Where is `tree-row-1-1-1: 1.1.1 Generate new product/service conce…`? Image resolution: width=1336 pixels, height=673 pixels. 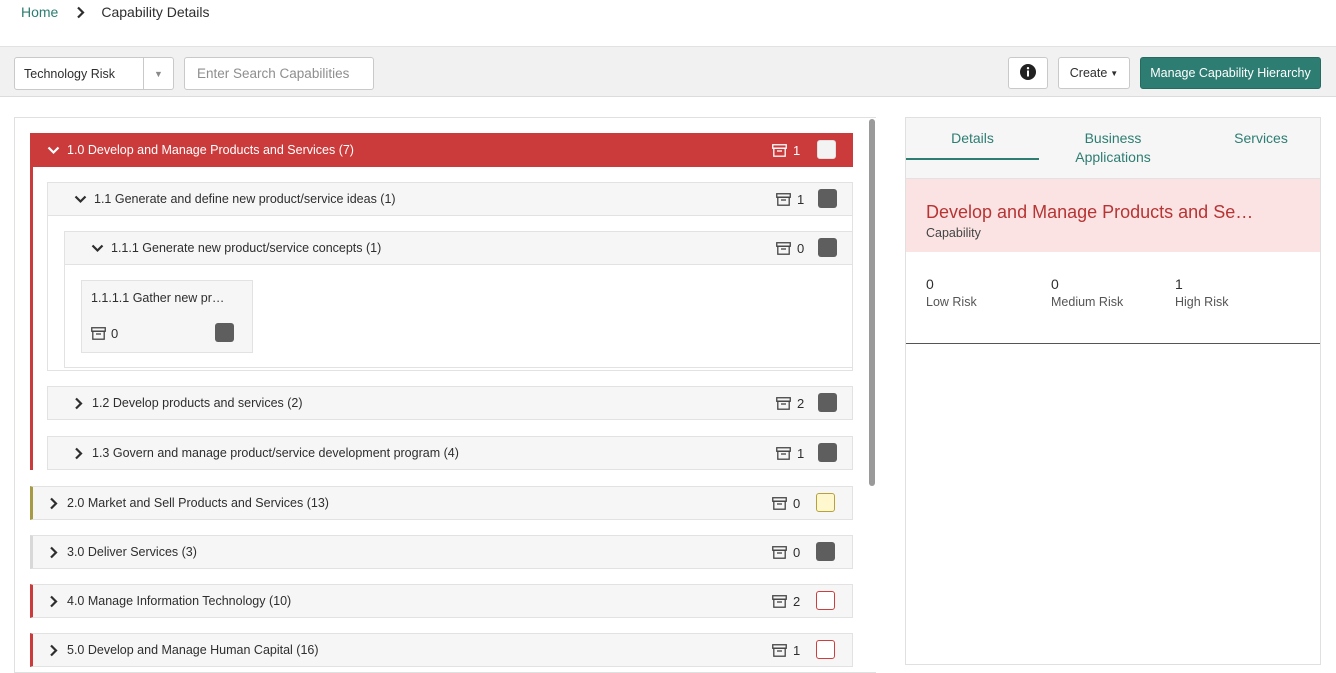
tree-row-1-1-1: 1.1.1 Generate new product/service conce… is located at coordinates (458, 248).